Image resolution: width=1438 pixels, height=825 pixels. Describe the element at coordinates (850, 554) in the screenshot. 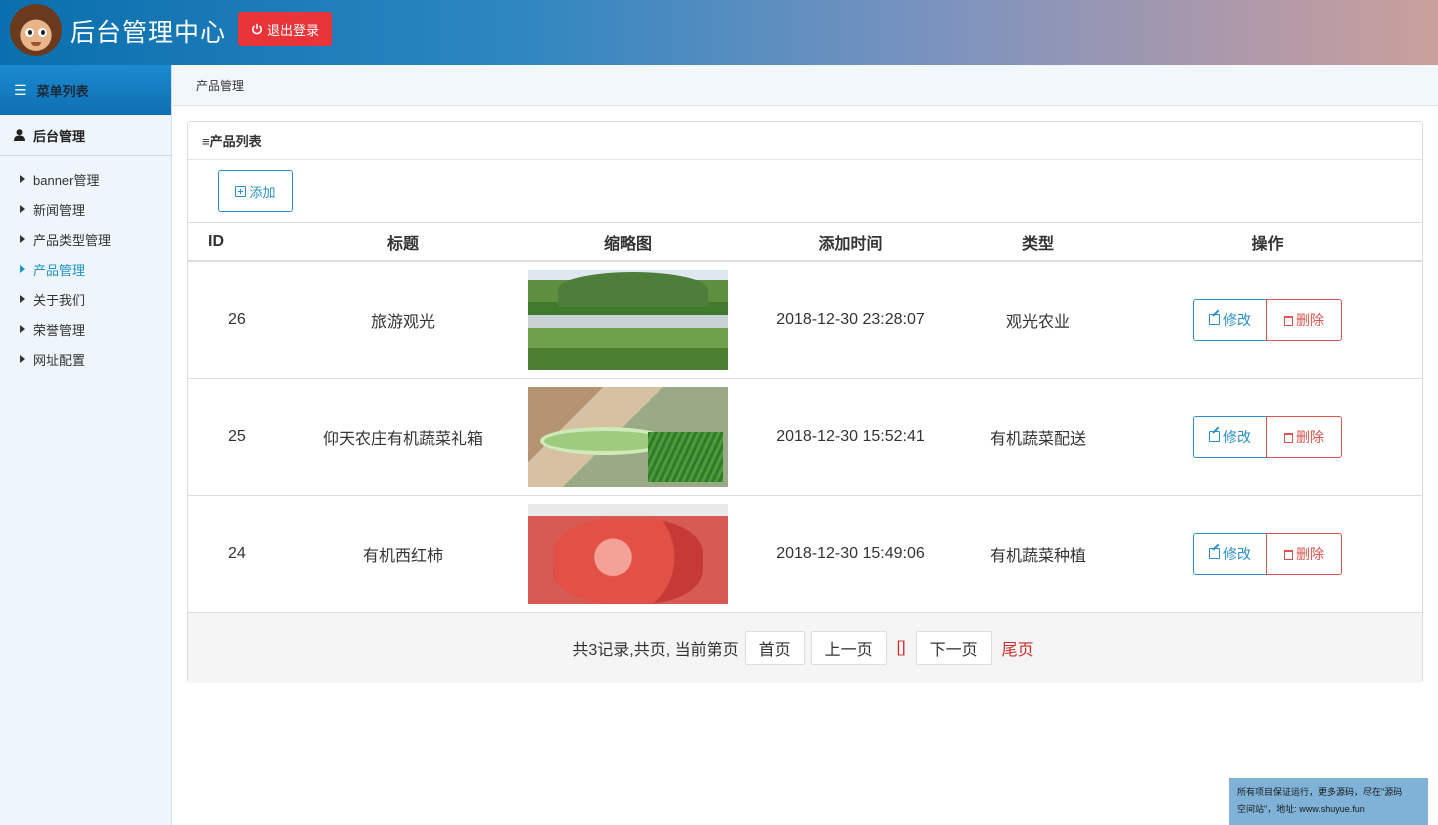

I see `cell-time: 2018-12-30 15:49:06` at that location.